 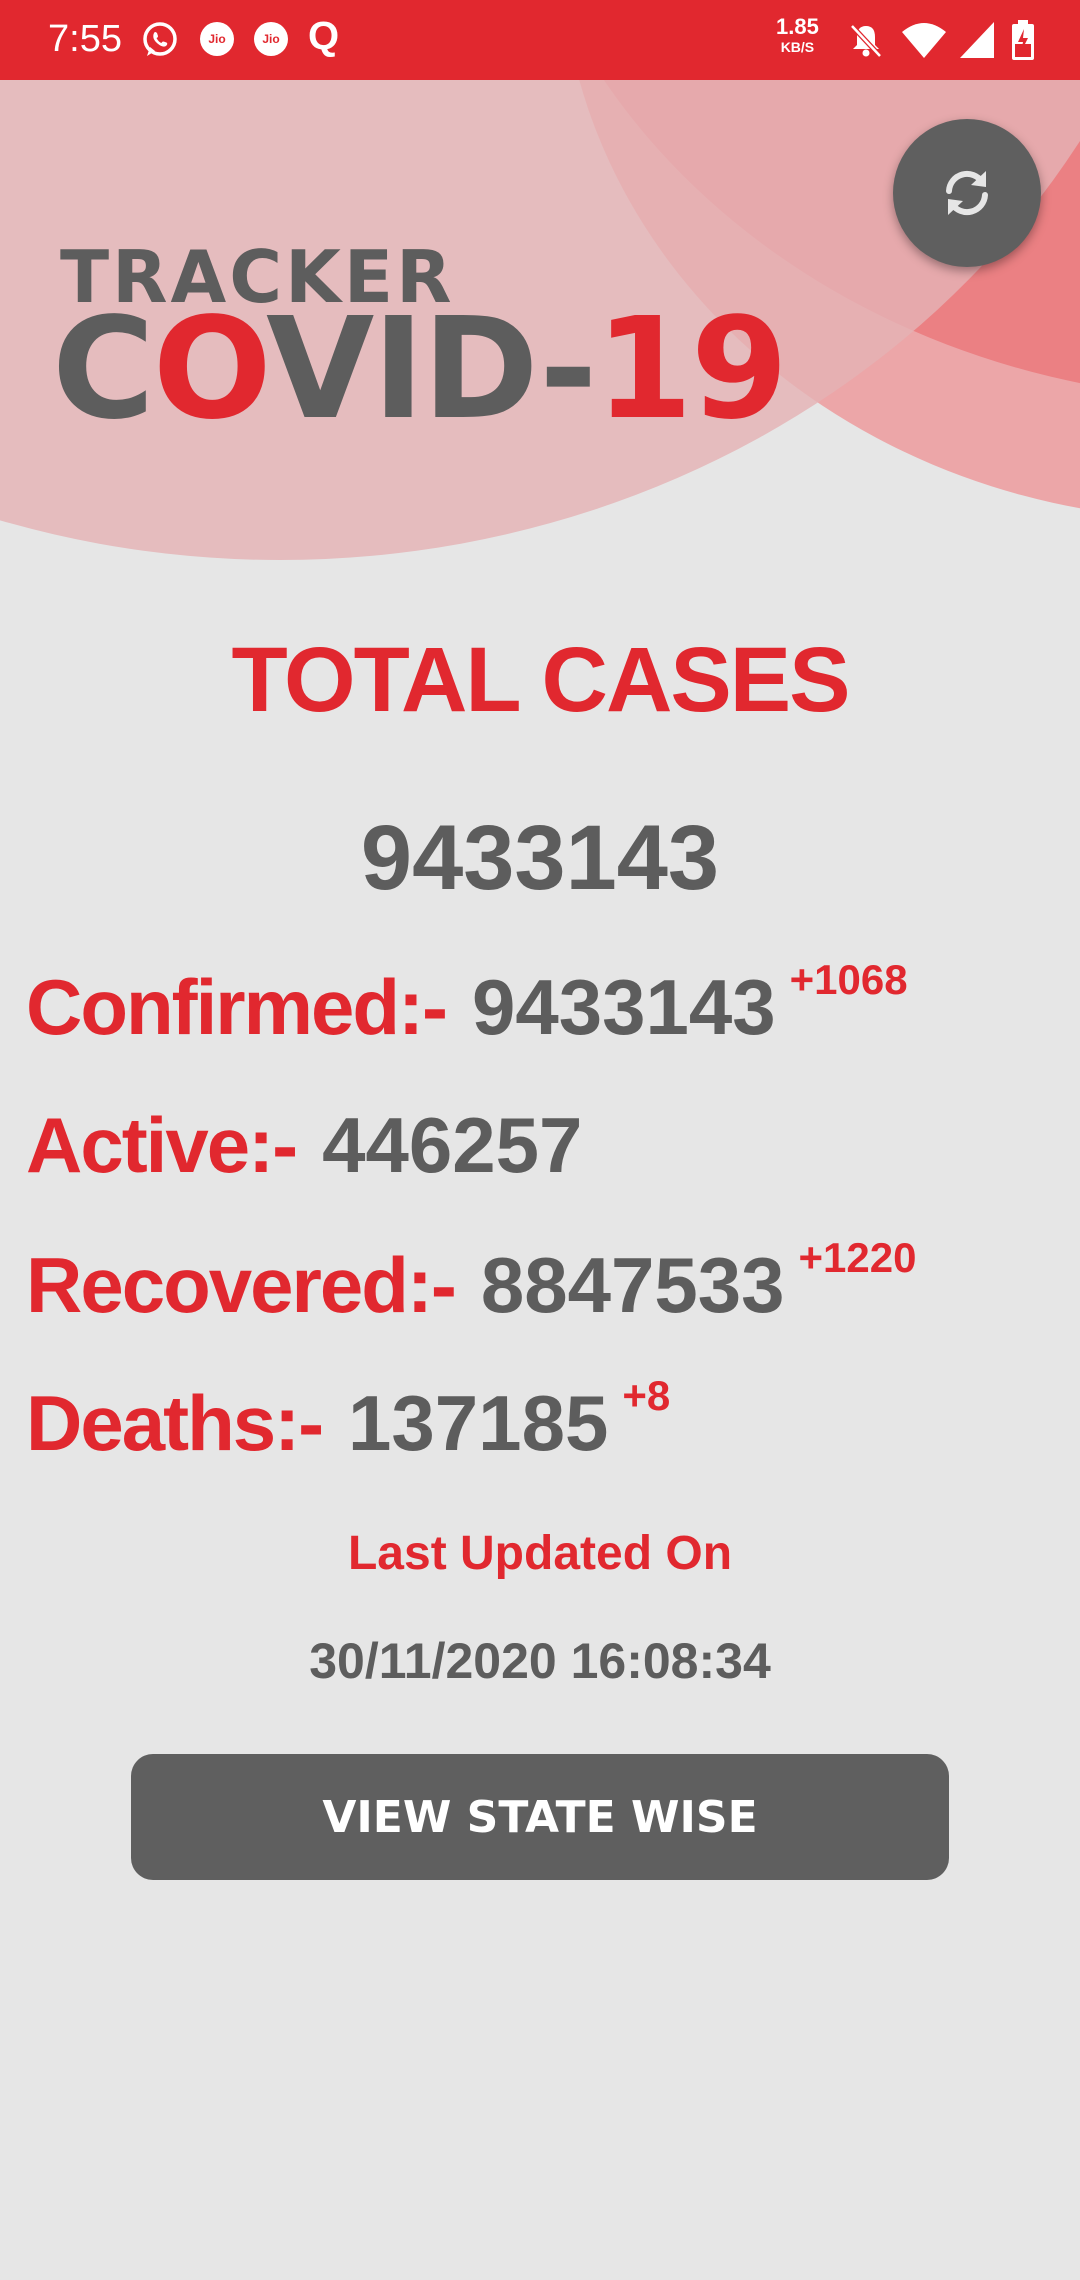 I want to click on status-time: 7:55, so click(x=85, y=39).